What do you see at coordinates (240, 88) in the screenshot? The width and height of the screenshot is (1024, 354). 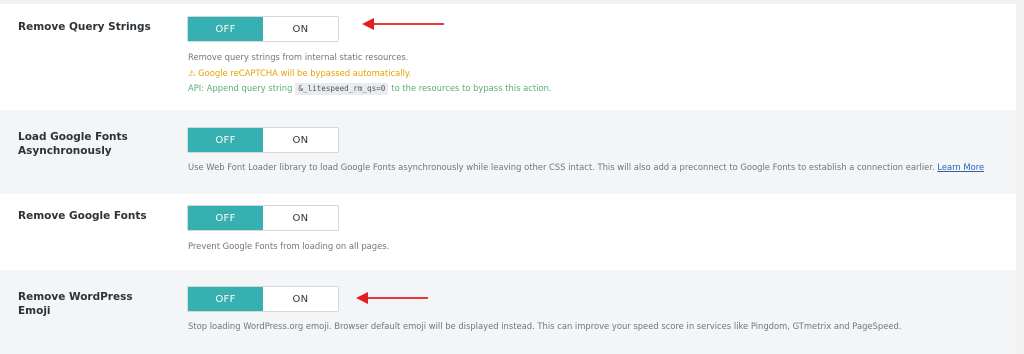 I see `api-note-prefix: API: Append query string` at bounding box center [240, 88].